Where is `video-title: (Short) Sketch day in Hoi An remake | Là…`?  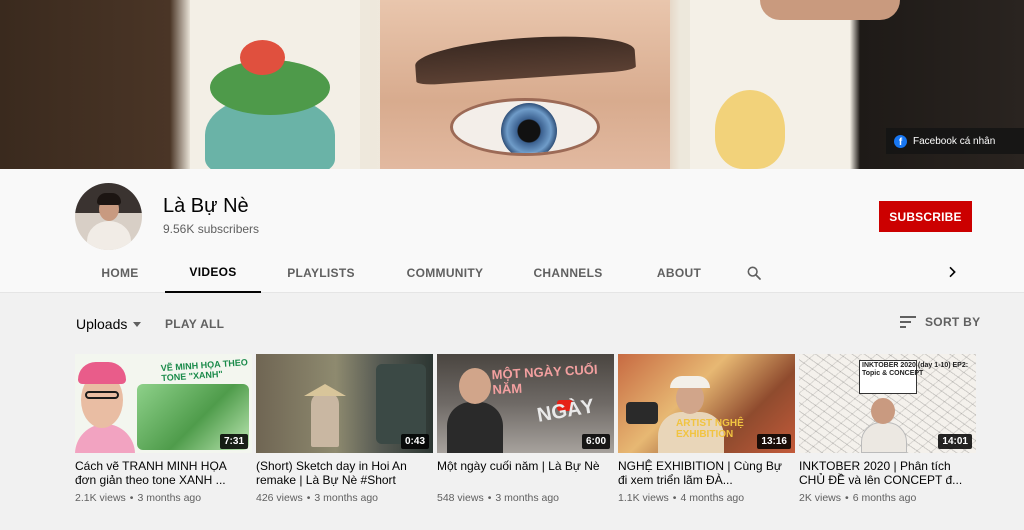
video-title: (Short) Sketch day in Hoi An remake | Là… is located at coordinates (344, 473).